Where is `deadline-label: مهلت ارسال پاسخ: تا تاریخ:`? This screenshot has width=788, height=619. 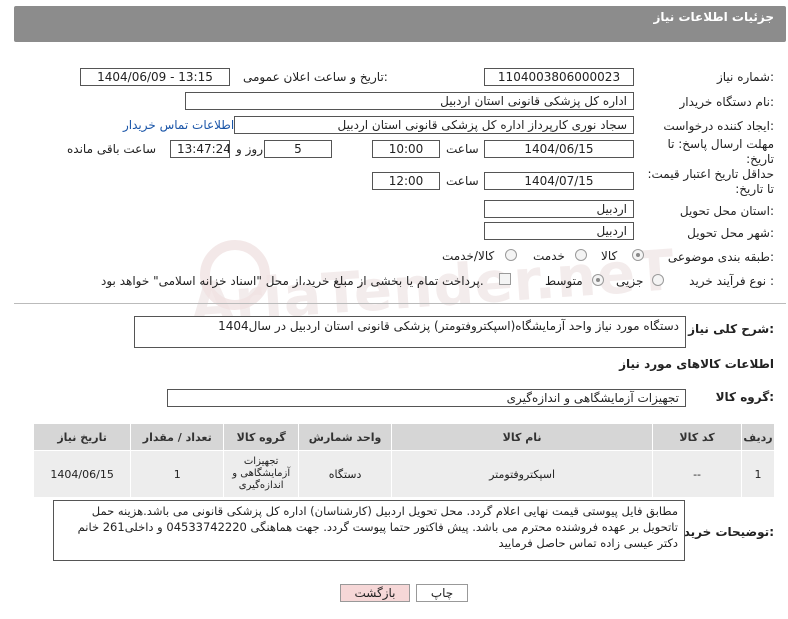 deadline-label: مهلت ارسال پاسخ: تا تاریخ: is located at coordinates (720, 151).